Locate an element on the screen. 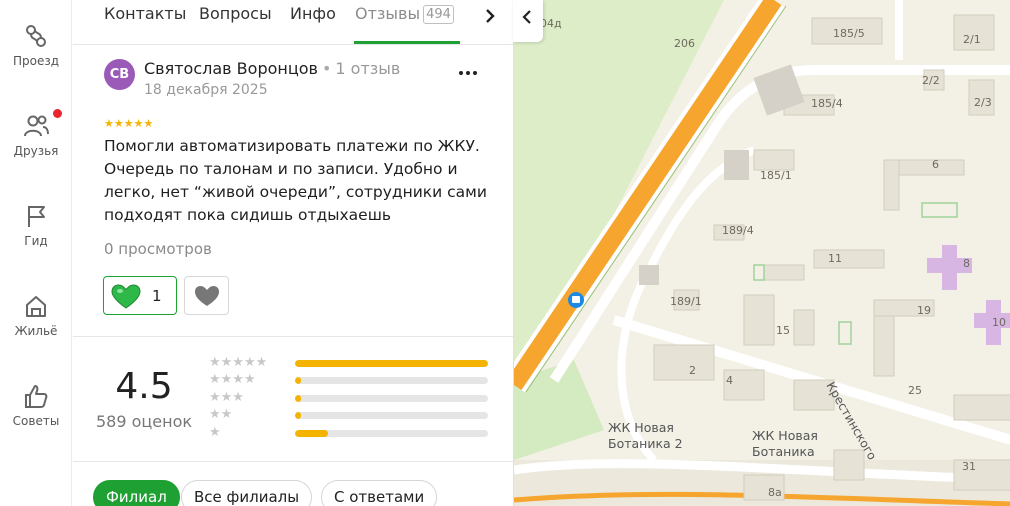 Image resolution: width=1010 pixels, height=506 pixels. thumbs-up-icon is located at coordinates (36, 396).